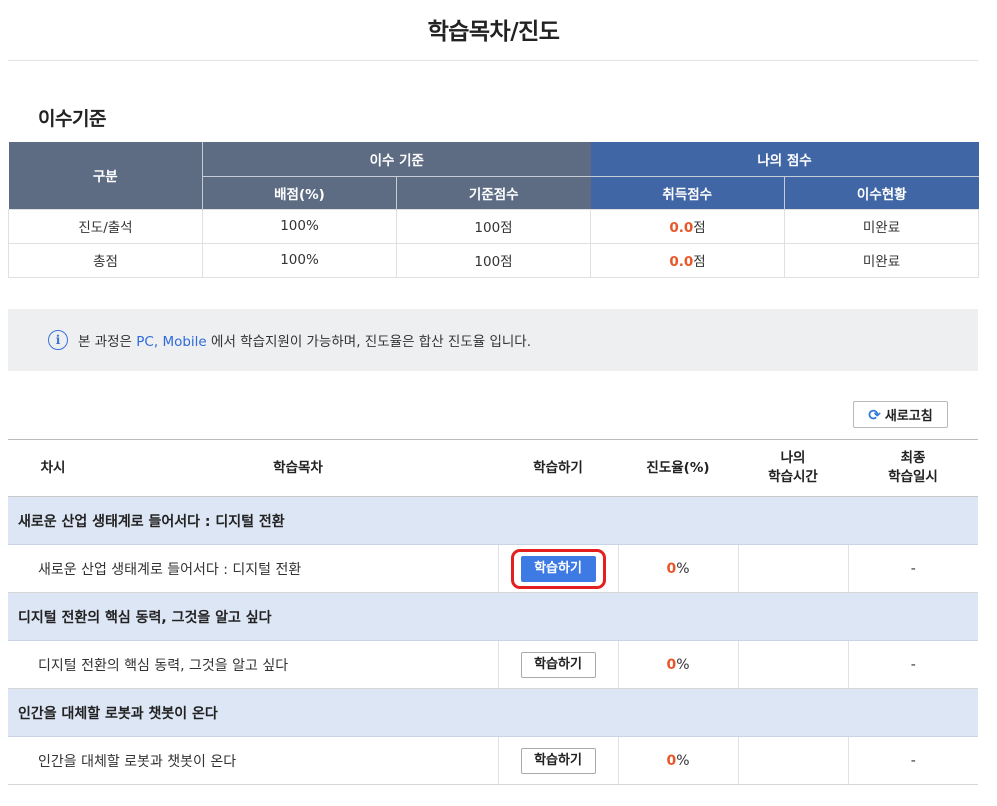  I want to click on info-icon: i, so click(58, 340).